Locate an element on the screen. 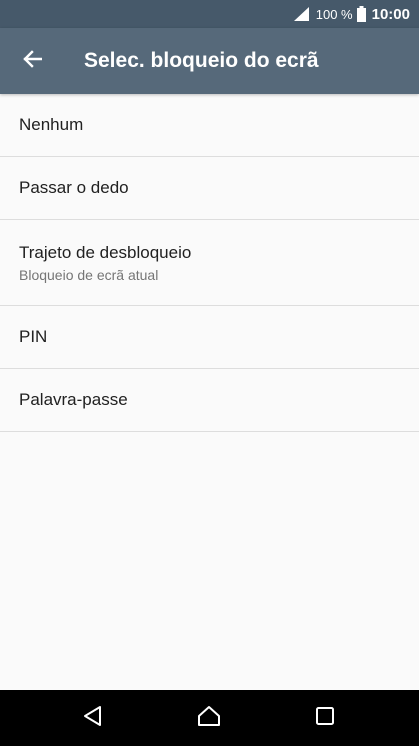 This screenshot has width=419, height=746. home-icon is located at coordinates (209, 718).